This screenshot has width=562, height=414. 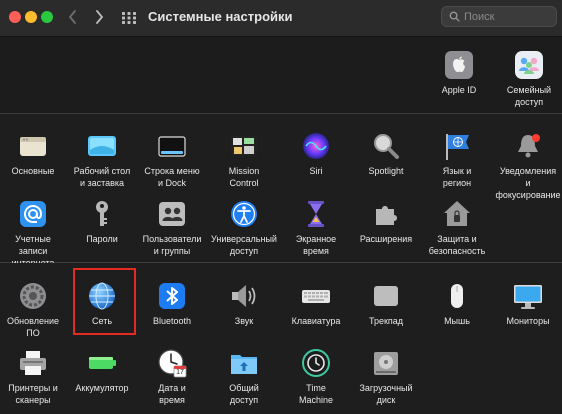 I want to click on pref-siri: Siri, so click(x=316, y=153).